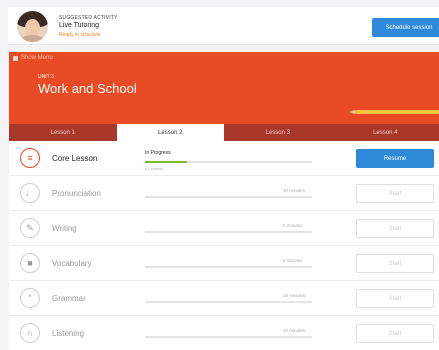 Image resolution: width=439 pixels, height=350 pixels. I want to click on activity-title: Vocabulary, so click(72, 263).